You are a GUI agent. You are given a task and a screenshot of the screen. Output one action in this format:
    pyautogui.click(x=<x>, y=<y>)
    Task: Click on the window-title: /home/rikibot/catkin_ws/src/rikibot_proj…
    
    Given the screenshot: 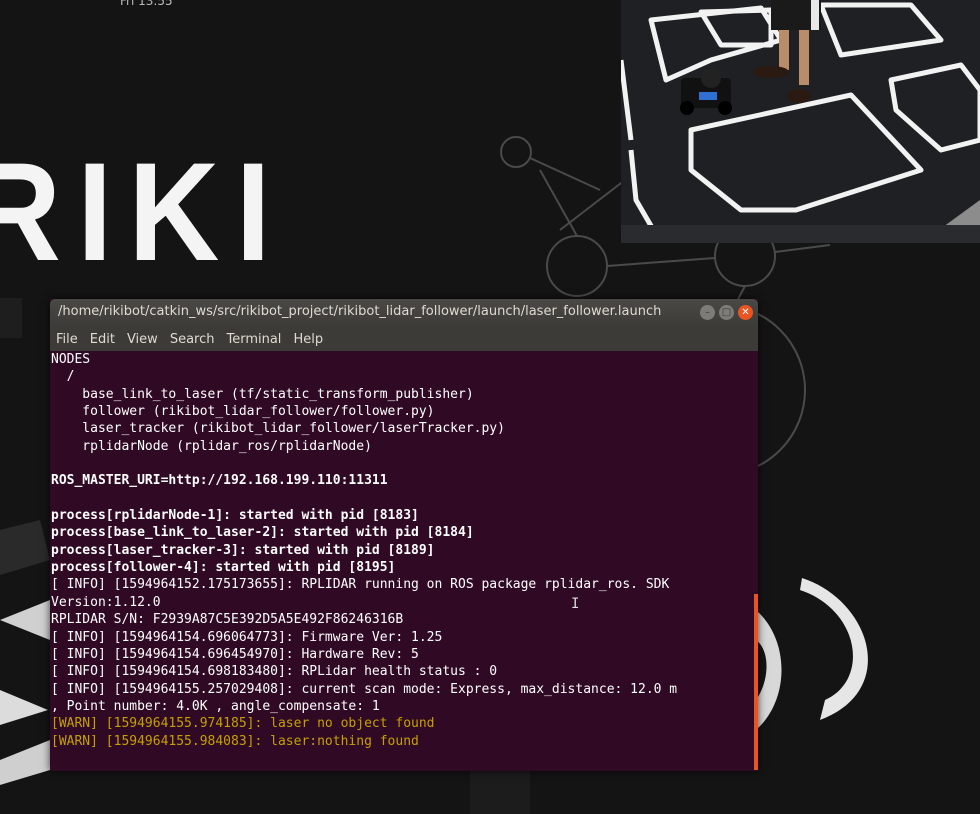 What is the action you would take?
    pyautogui.click(x=360, y=311)
    